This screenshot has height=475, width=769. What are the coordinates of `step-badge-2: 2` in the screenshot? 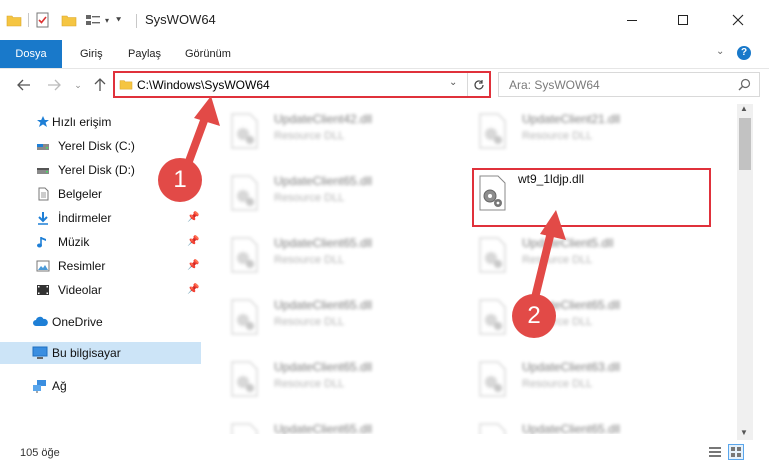 It's located at (534, 316).